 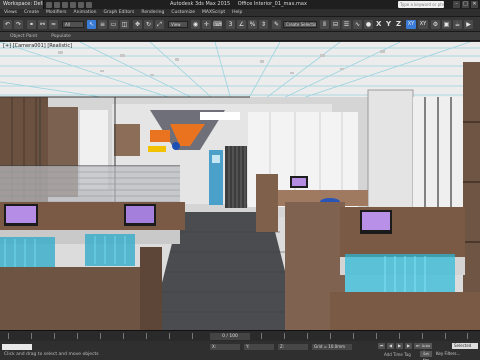 What do you see at coordinates (213, 12) in the screenshot?
I see `menu-maxscript: MAXScript` at bounding box center [213, 12].